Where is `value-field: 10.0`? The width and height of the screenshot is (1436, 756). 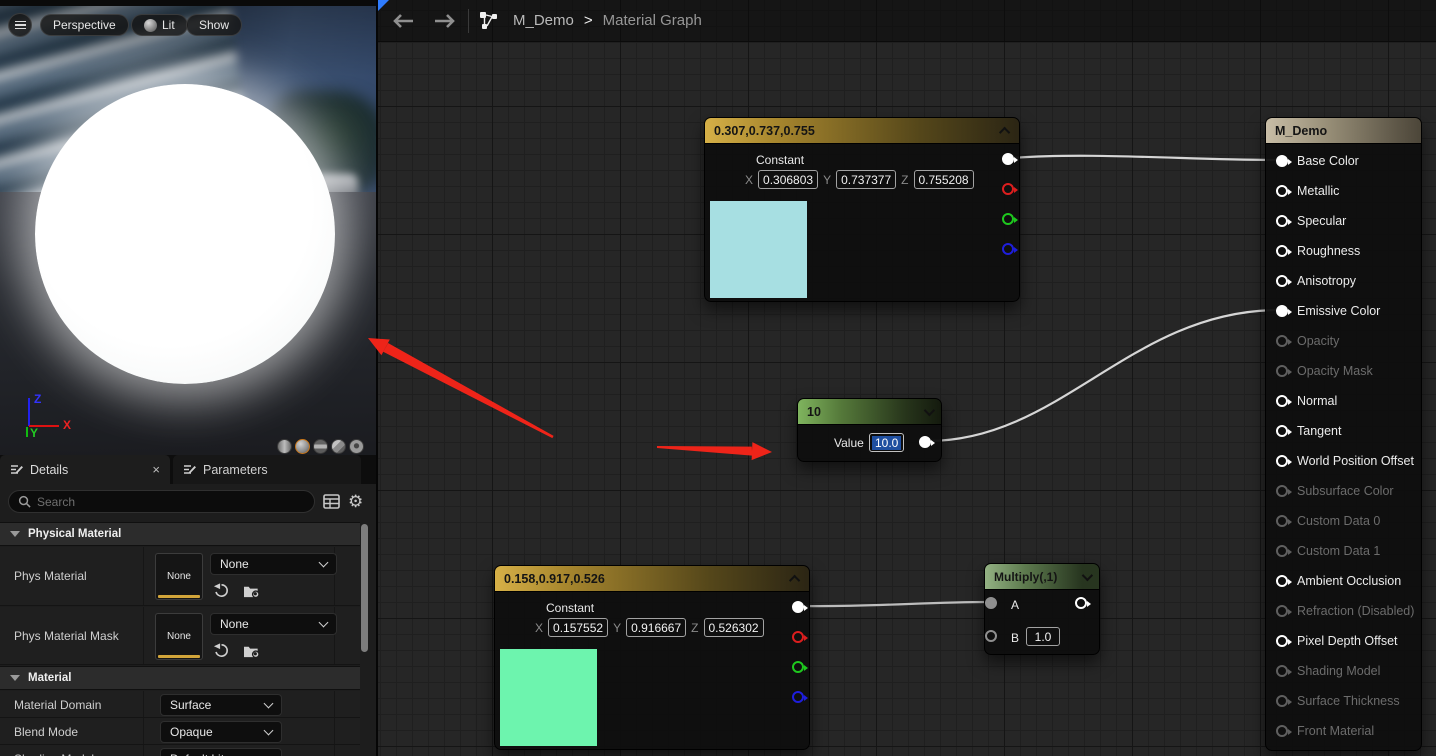
value-field: 10.0 is located at coordinates (887, 442).